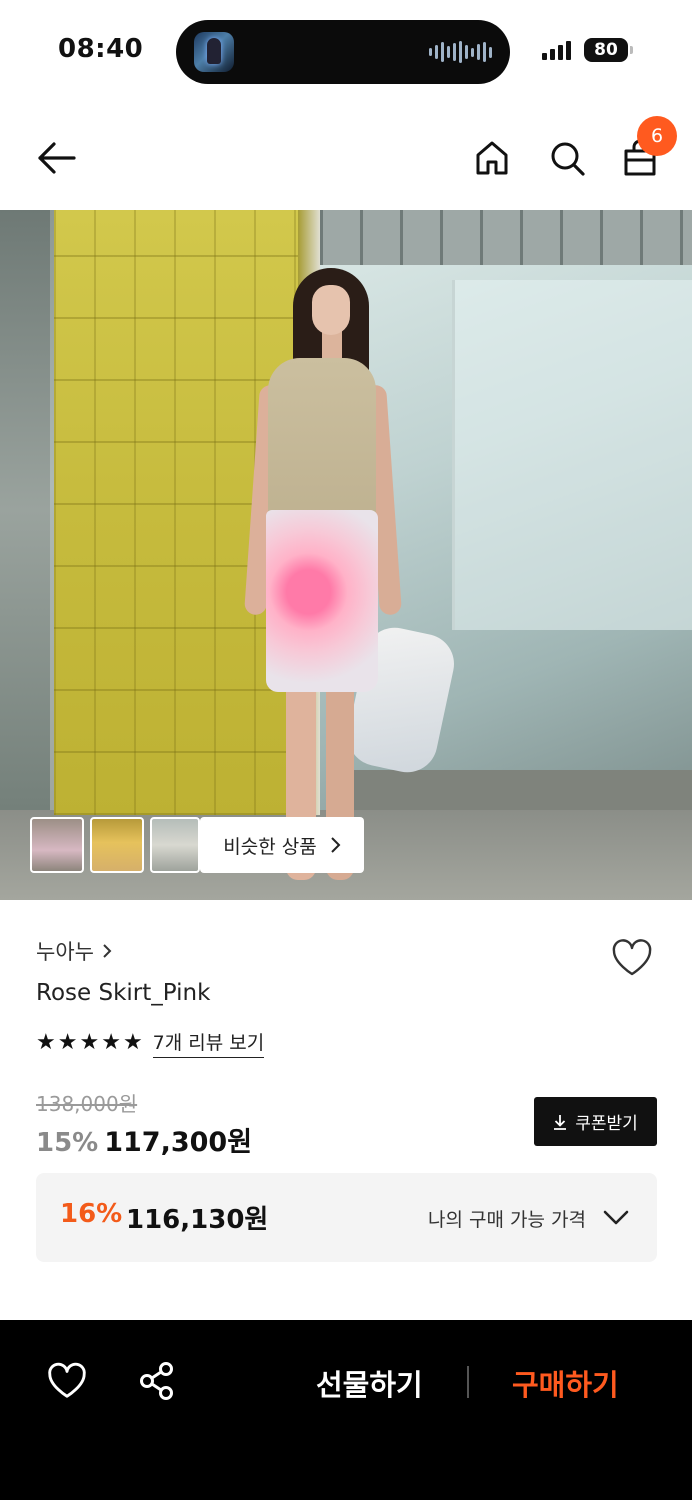 This screenshot has height=1500, width=692. Describe the element at coordinates (565, 1383) in the screenshot. I see `buy-button: 구매하기` at that location.